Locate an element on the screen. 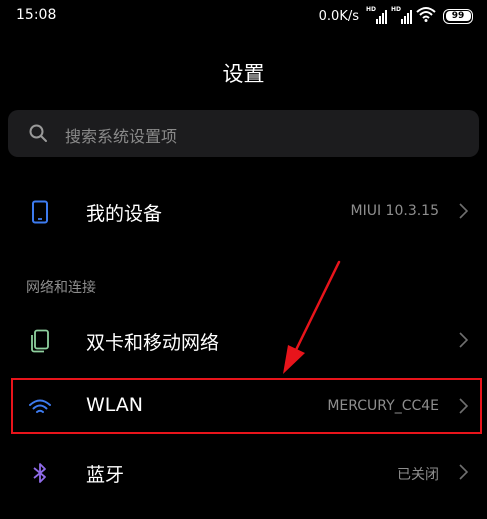  wlan-item: WLAN MERCURY_CC4E is located at coordinates (243, 407).